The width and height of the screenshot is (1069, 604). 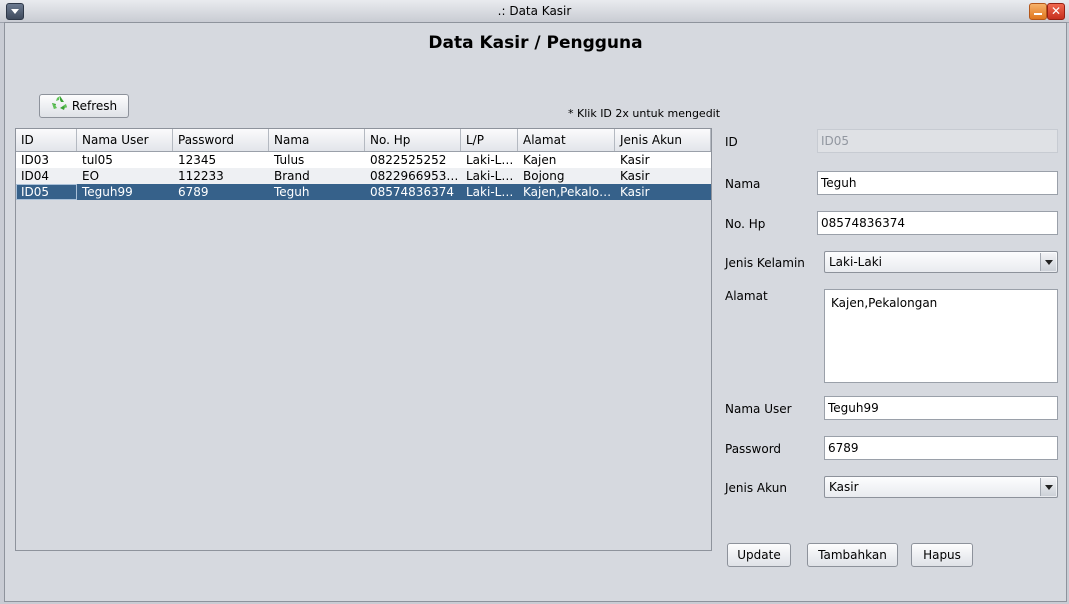 I want to click on alamat-label: Alamat, so click(x=746, y=296).